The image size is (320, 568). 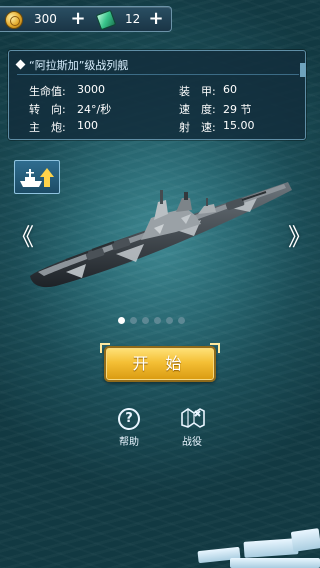 What do you see at coordinates (47, 109) in the screenshot?
I see `turn-label: 转 向:` at bounding box center [47, 109].